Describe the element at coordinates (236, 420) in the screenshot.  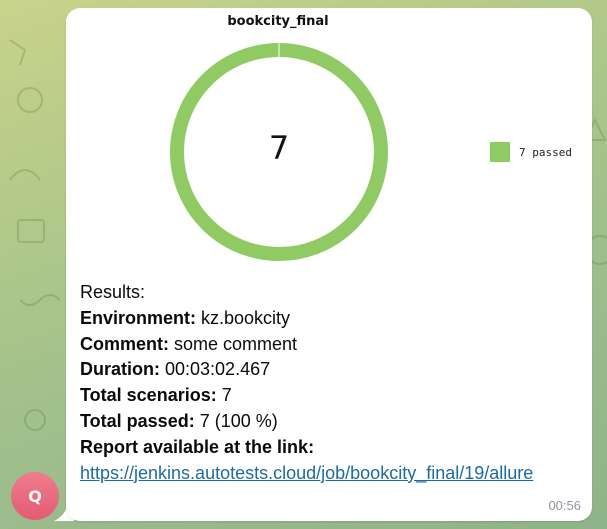
I see `total-passed-value: 7 (100 %)` at that location.